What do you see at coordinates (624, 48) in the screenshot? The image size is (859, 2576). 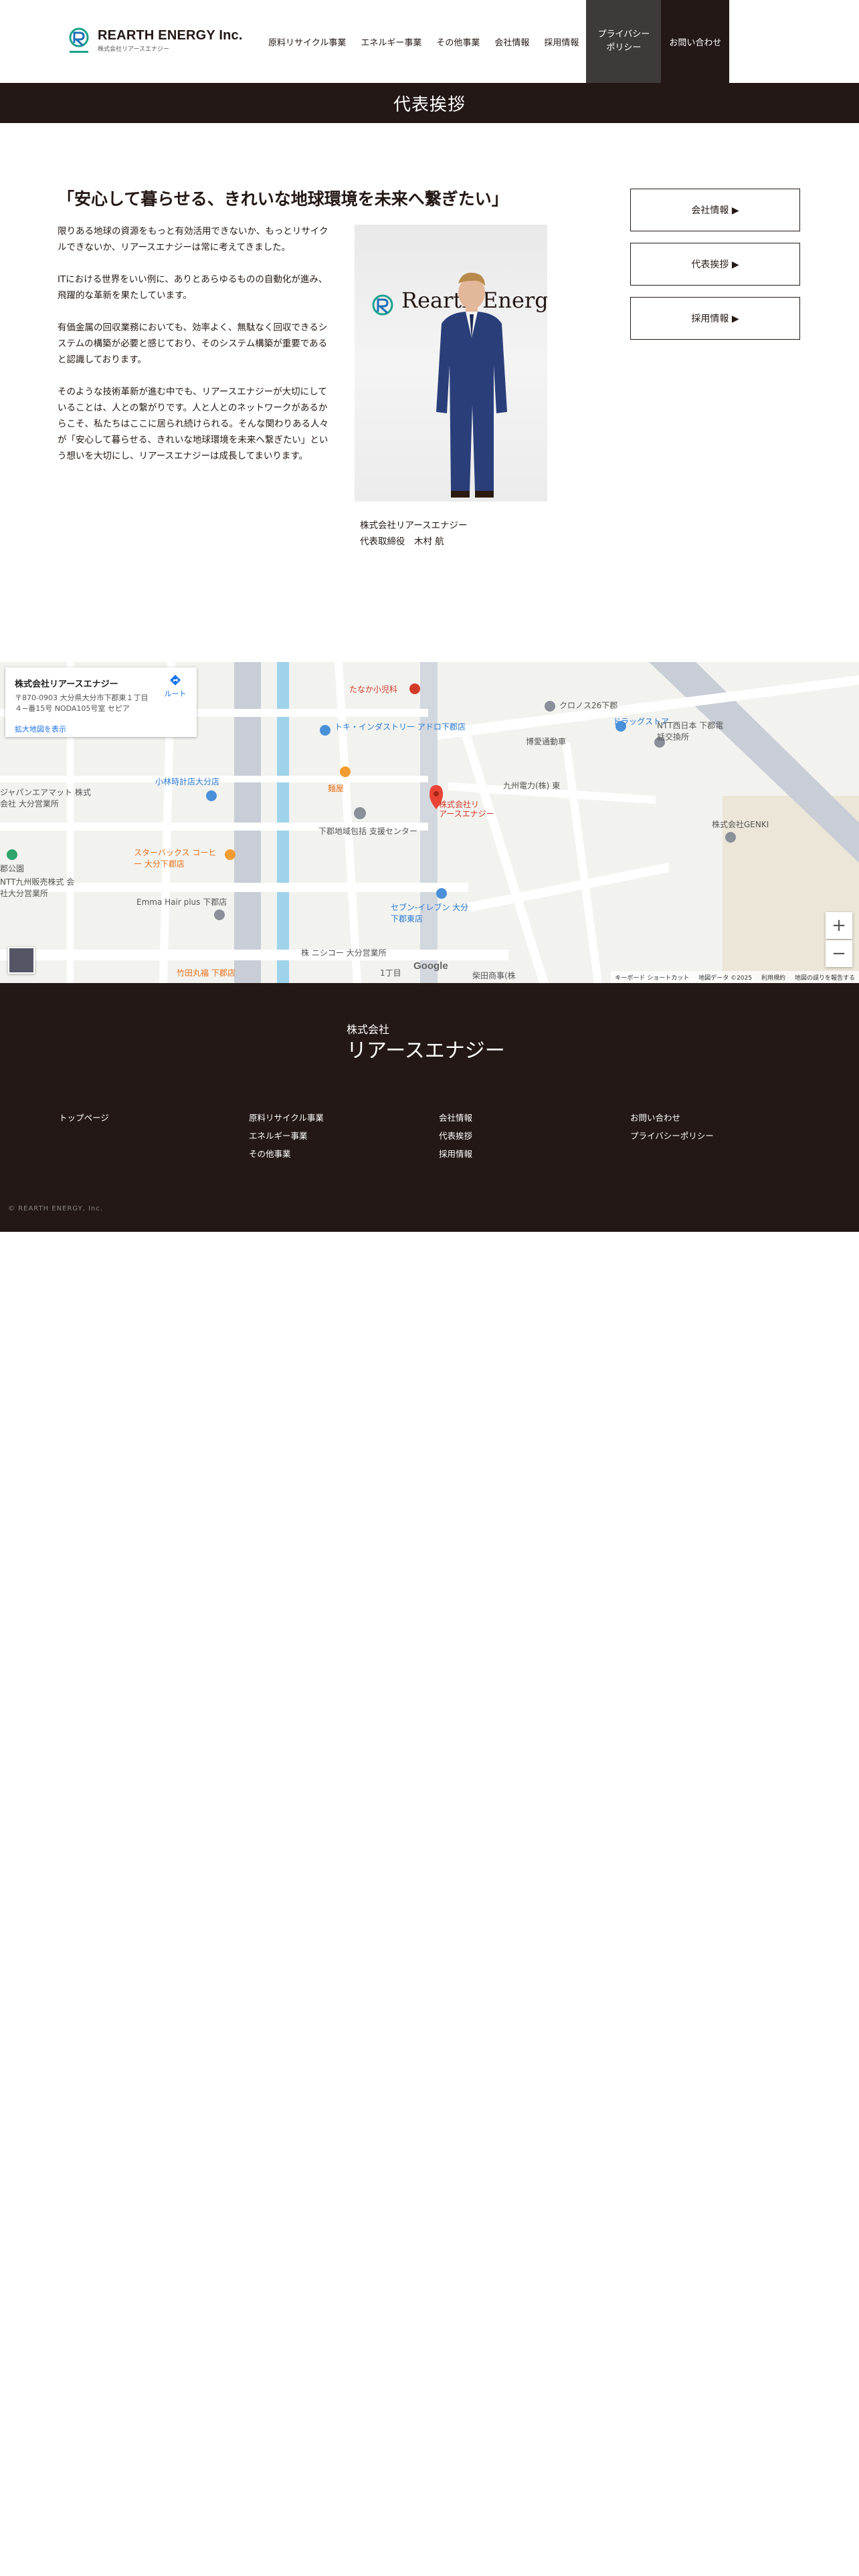 I see `nav-privacy-line2: ポリシー` at bounding box center [624, 48].